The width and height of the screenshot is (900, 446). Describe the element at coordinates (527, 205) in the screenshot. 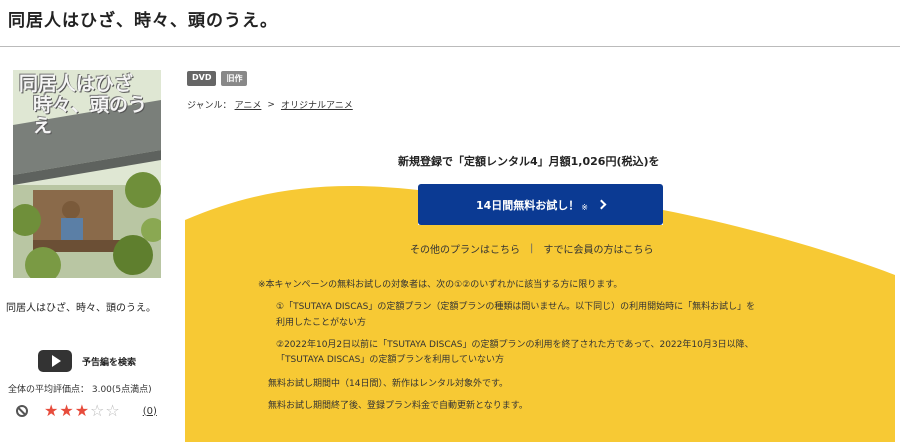

I see `free-trial-label: 14日間無料お試し！` at that location.